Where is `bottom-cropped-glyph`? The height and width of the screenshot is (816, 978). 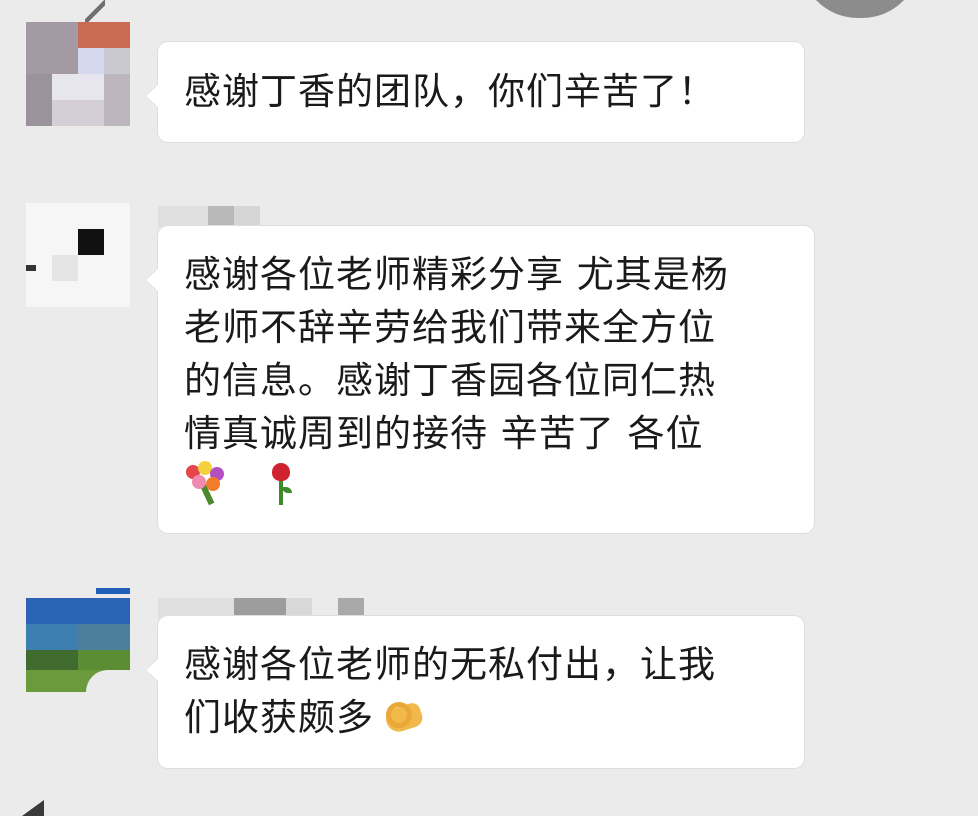 bottom-cropped-glyph is located at coordinates (33, 808).